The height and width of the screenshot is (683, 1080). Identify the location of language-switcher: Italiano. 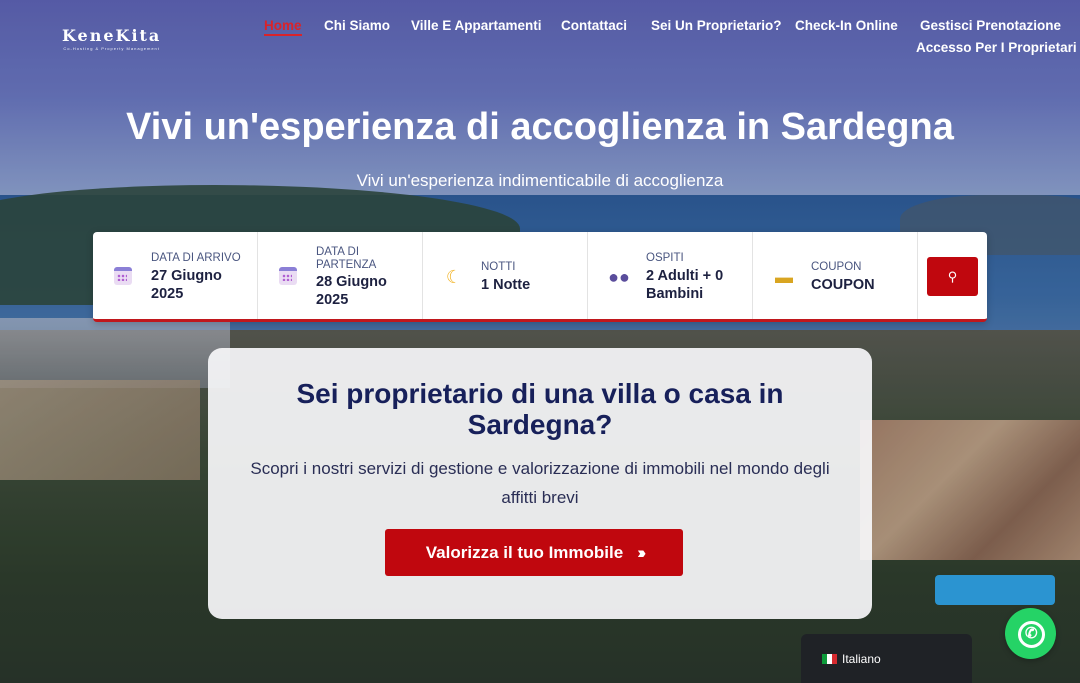
(886, 658).